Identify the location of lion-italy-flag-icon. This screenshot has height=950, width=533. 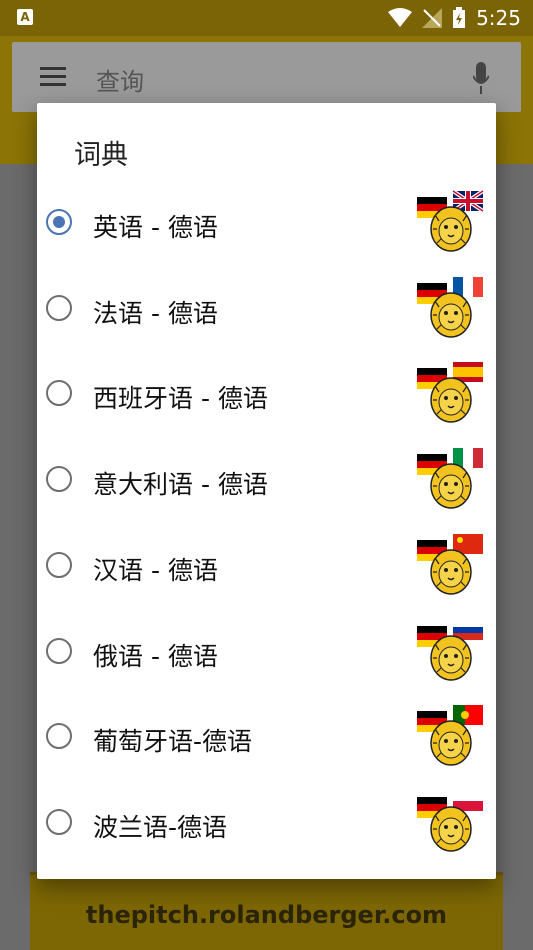
(453, 475).